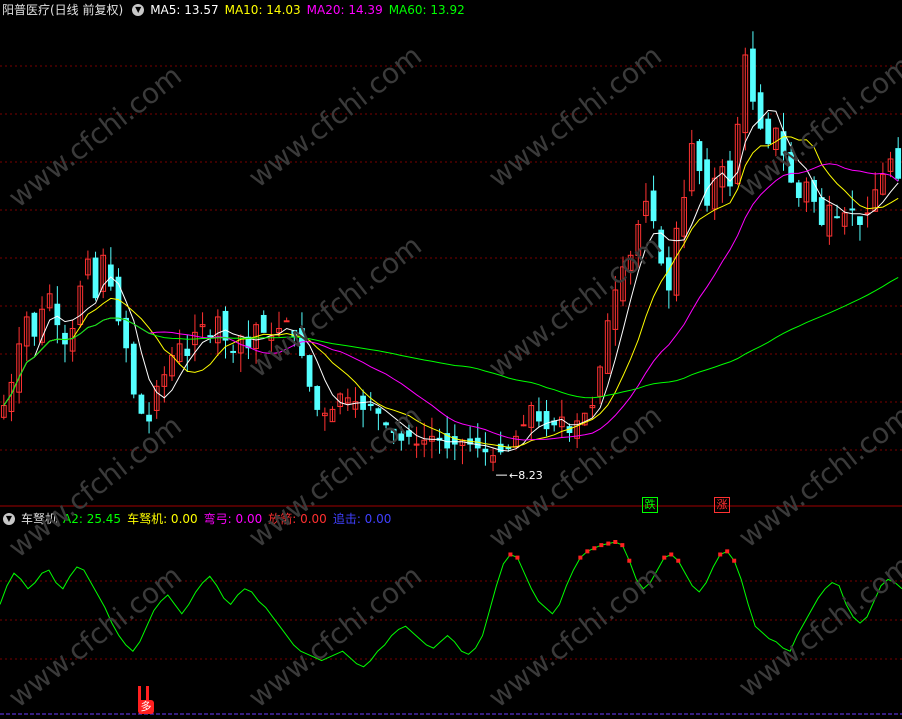 The height and width of the screenshot is (719, 902). I want to click on fangjian-label: 放箭: 0.00, so click(297, 519).